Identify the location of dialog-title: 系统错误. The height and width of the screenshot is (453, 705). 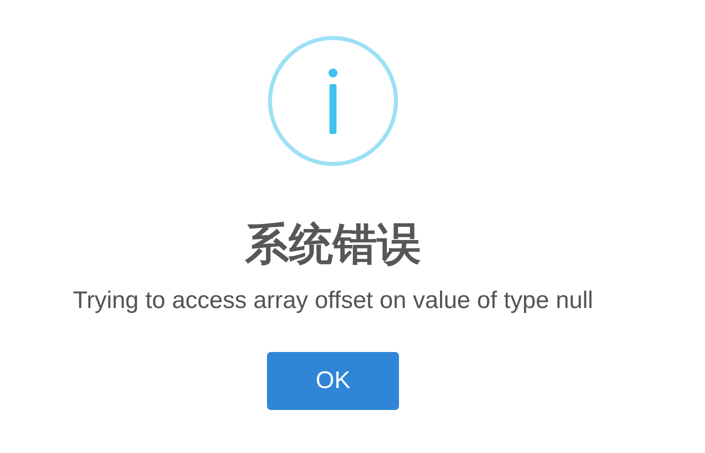
(333, 245).